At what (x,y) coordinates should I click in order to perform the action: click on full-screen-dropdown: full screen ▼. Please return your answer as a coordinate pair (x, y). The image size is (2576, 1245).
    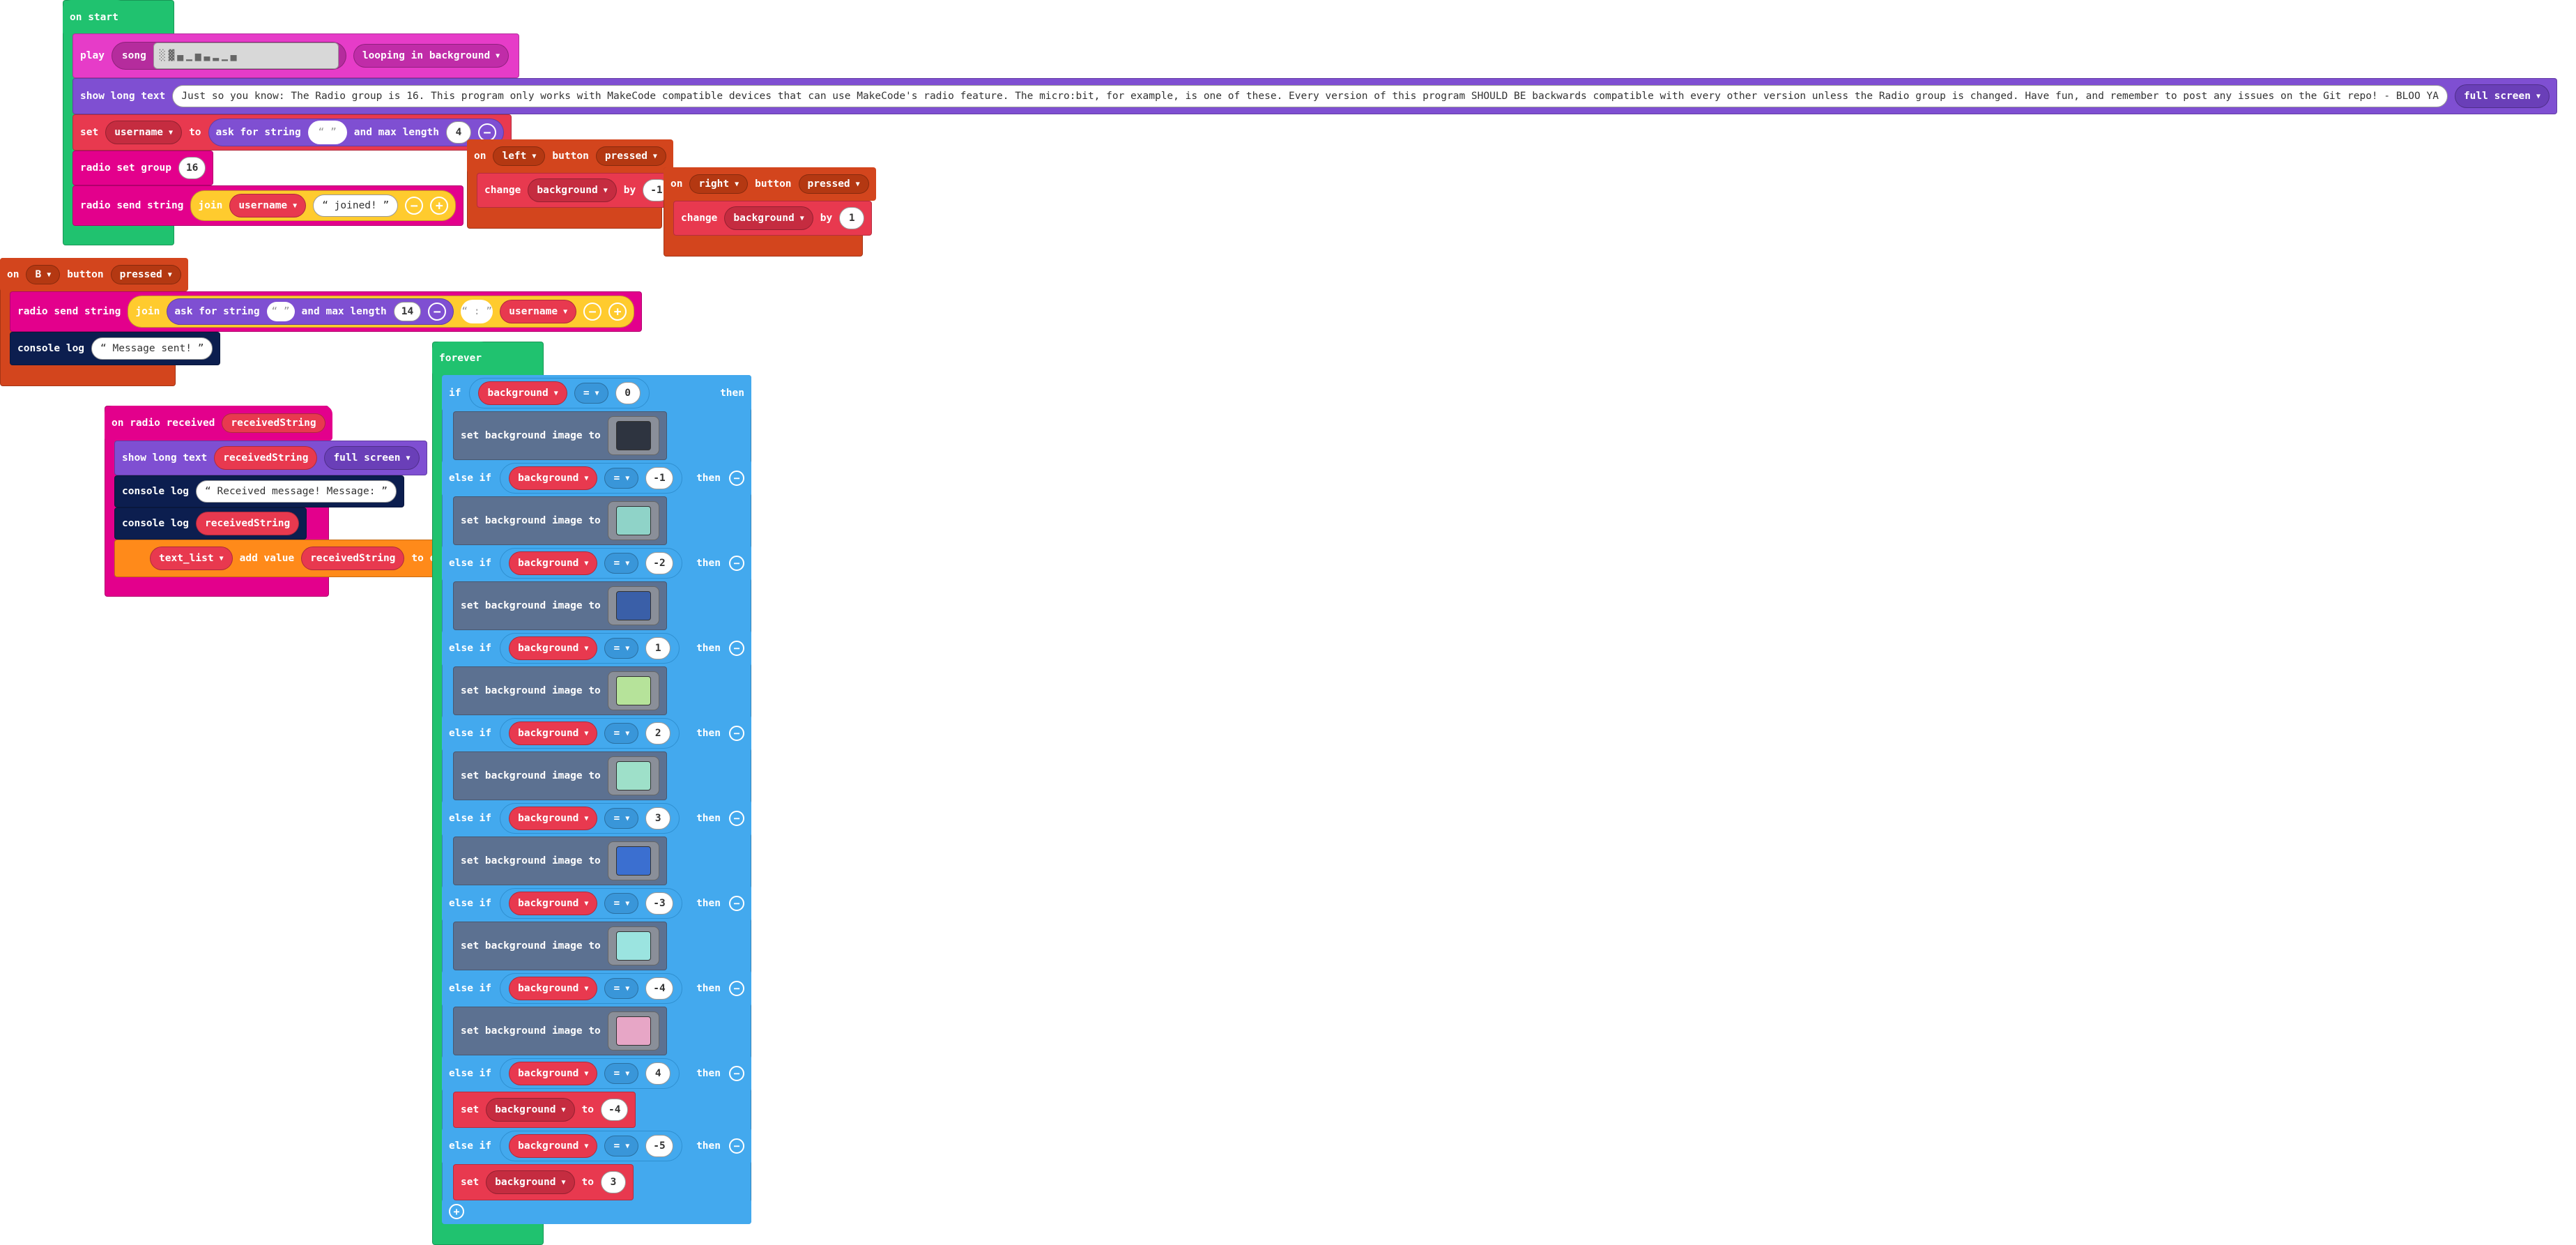
    Looking at the image, I should click on (2502, 96).